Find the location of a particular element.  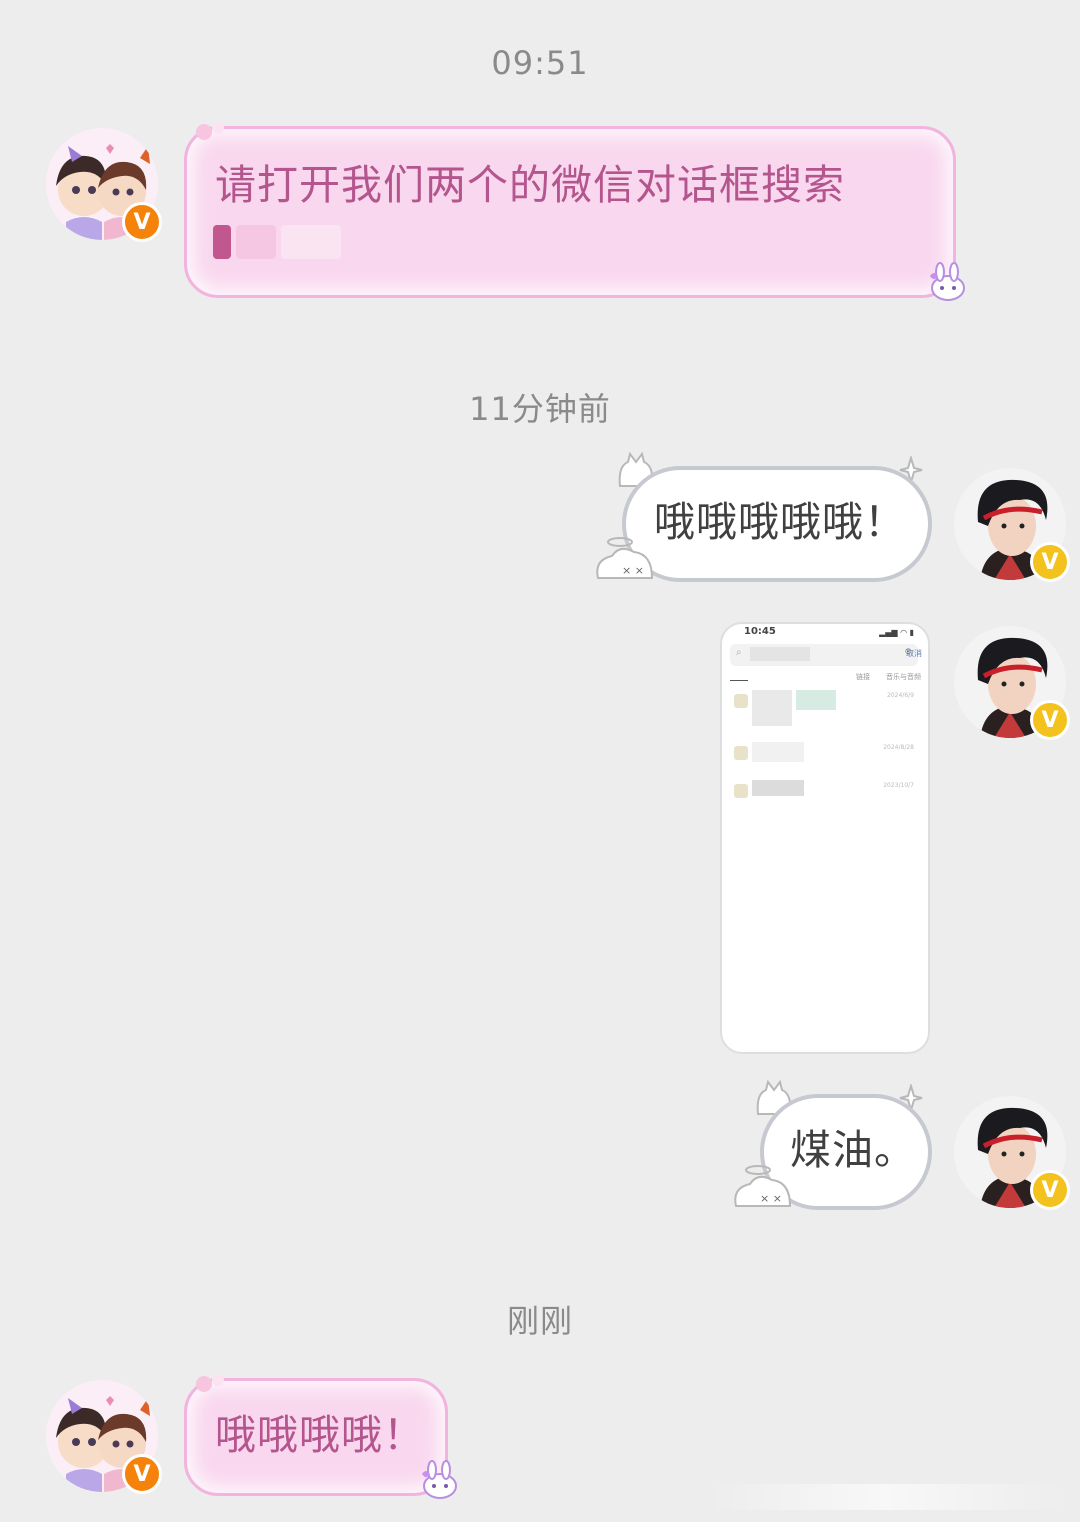

status-time: 10:45 is located at coordinates (760, 631).